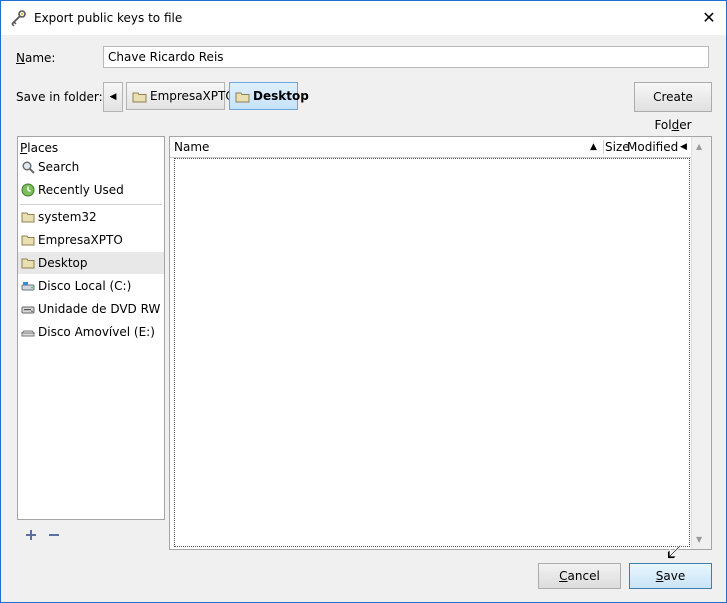 Image resolution: width=727 pixels, height=603 pixels. What do you see at coordinates (363, 18) in the screenshot?
I see `title-bar: Export public keys to file ✕` at bounding box center [363, 18].